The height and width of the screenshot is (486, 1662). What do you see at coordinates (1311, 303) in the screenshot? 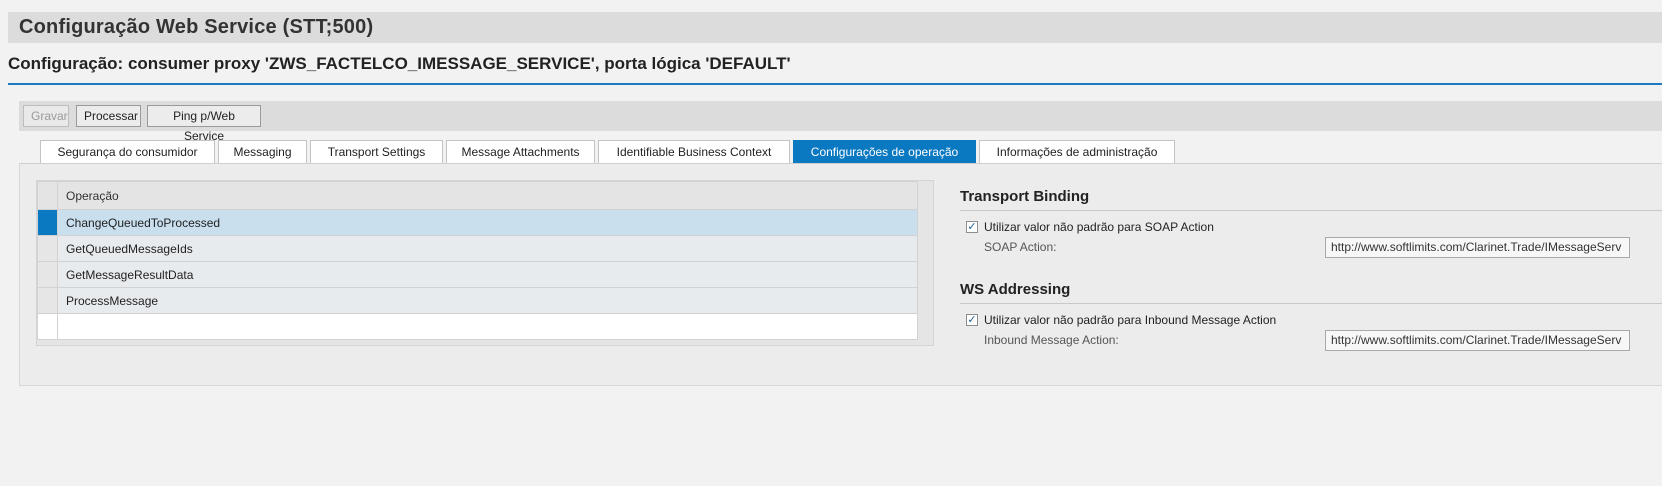
I see `ws-addressing-divider` at bounding box center [1311, 303].